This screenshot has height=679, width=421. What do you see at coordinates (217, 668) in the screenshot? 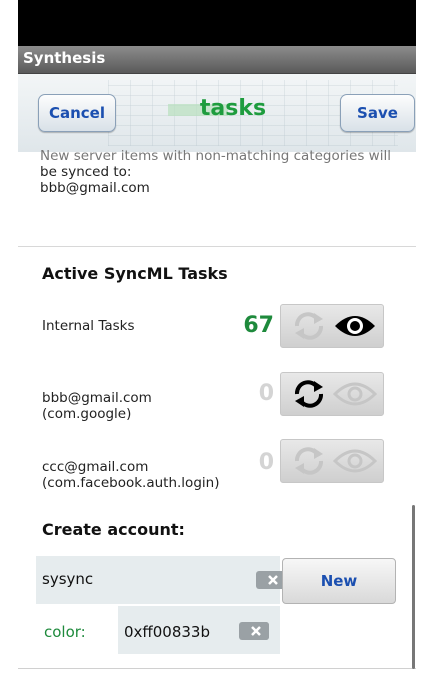
I see `bottom-divider` at bounding box center [217, 668].